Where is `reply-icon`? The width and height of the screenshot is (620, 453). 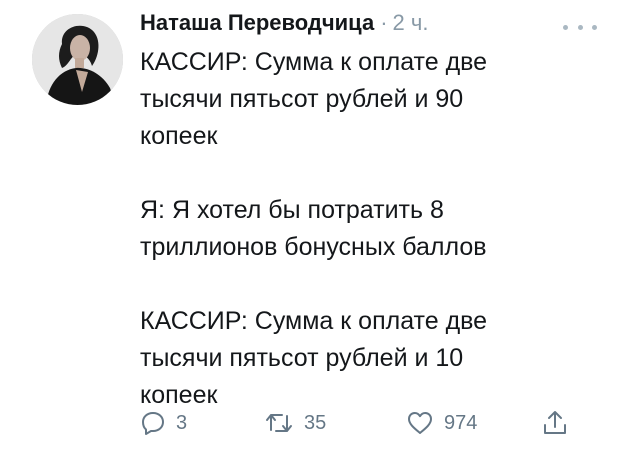
reply-icon is located at coordinates (153, 423).